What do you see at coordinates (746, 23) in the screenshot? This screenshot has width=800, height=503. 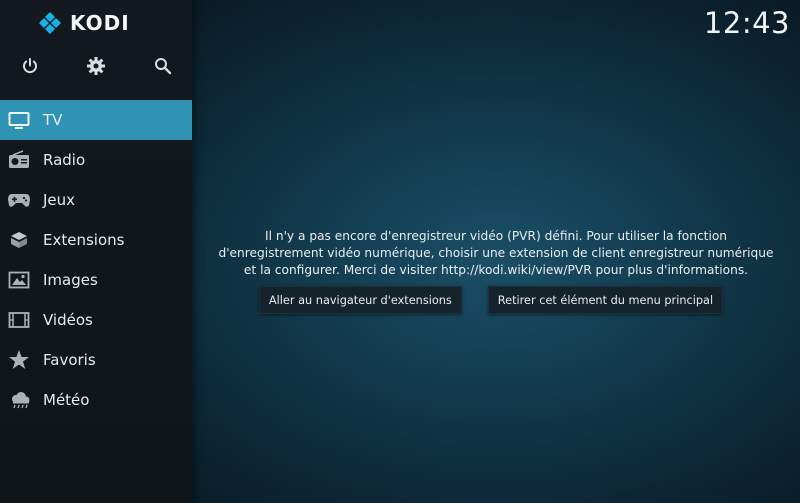 I see `clock: 12:43` at bounding box center [746, 23].